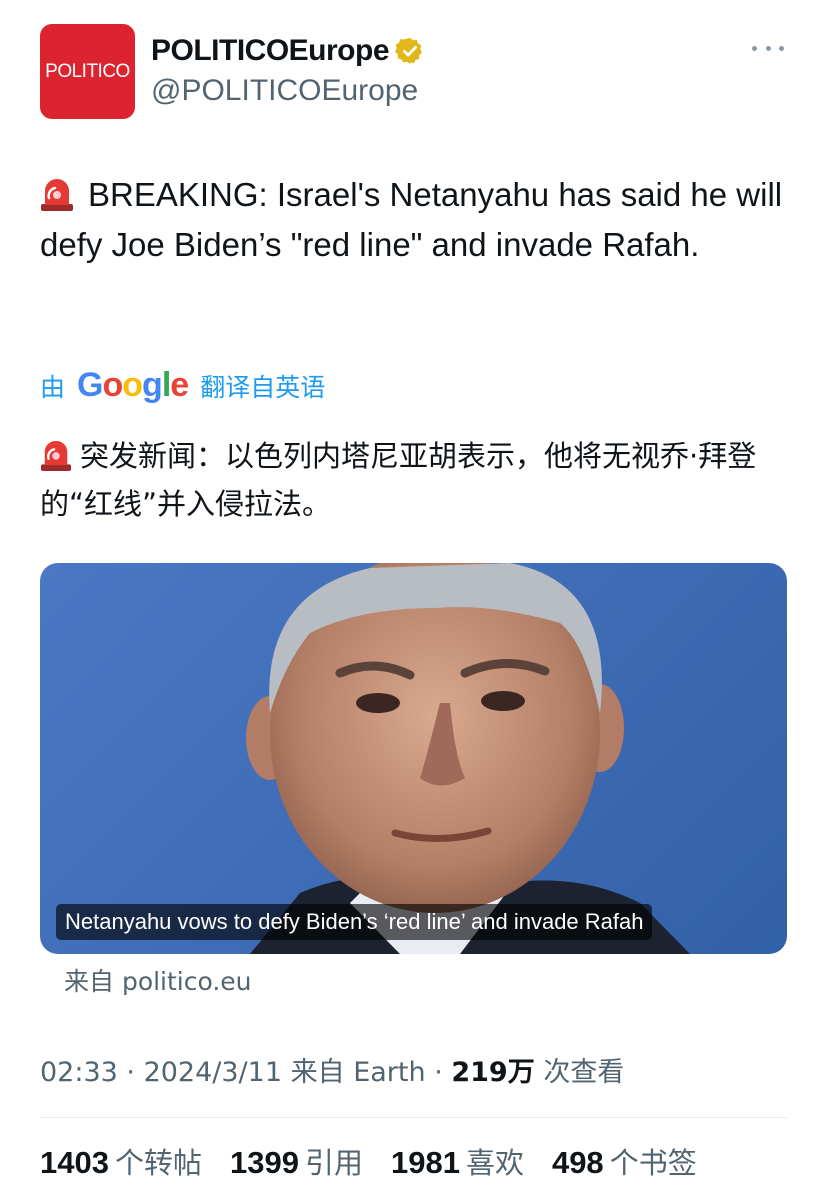 The width and height of the screenshot is (828, 1200). I want to click on views-count: 219万, so click(493, 1072).